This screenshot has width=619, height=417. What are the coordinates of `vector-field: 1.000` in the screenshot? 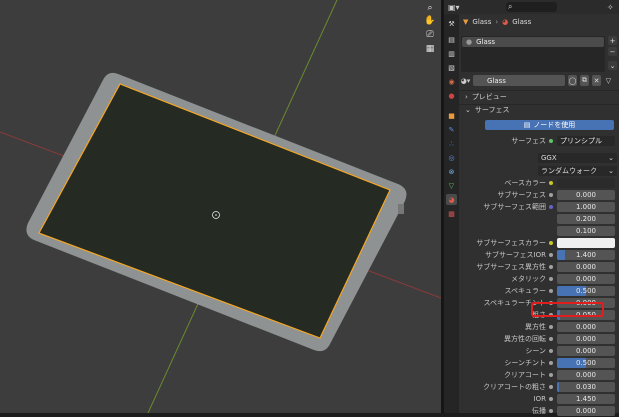 It's located at (586, 207).